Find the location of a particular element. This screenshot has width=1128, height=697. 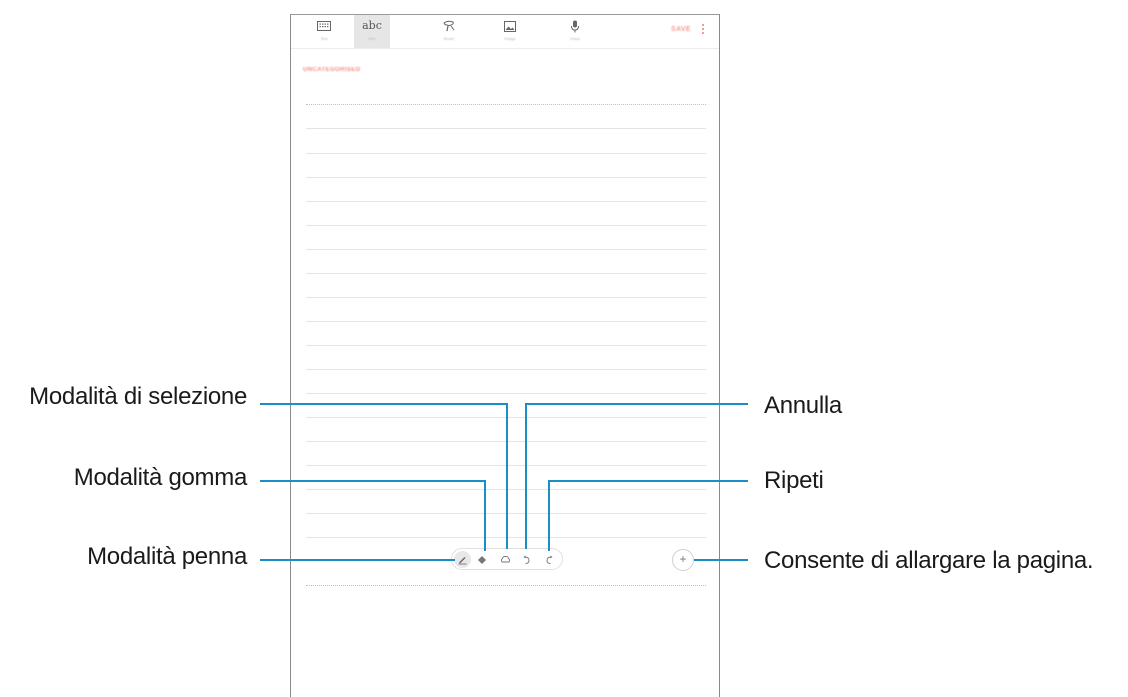

callout-eraser-mode: Modalità gomma is located at coordinates (160, 477).